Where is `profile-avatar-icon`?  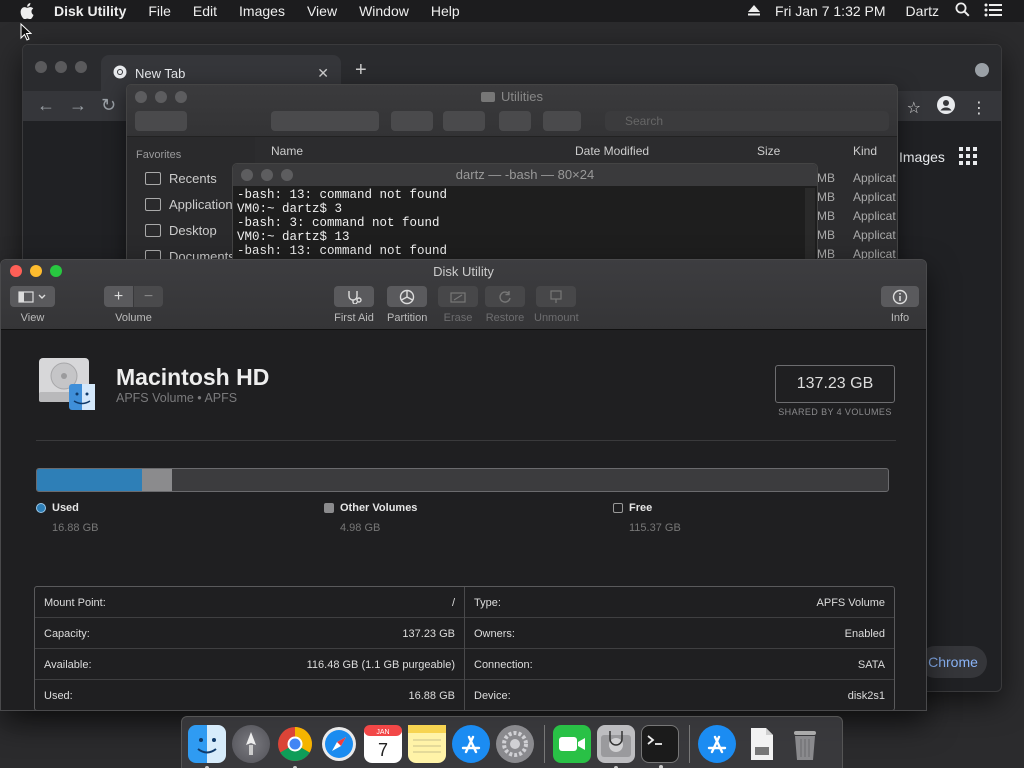
profile-avatar-icon is located at coordinates (946, 107).